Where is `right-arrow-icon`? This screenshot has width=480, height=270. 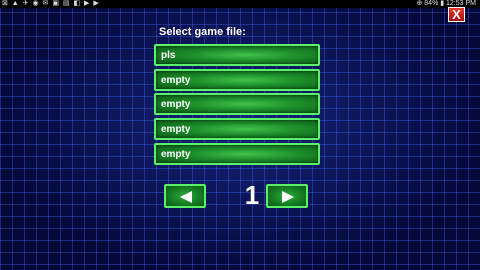
right-arrow-icon is located at coordinates (288, 197).